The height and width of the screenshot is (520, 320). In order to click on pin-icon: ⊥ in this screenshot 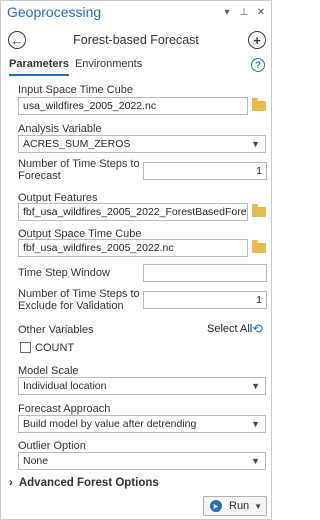, I will do `click(244, 12)`.